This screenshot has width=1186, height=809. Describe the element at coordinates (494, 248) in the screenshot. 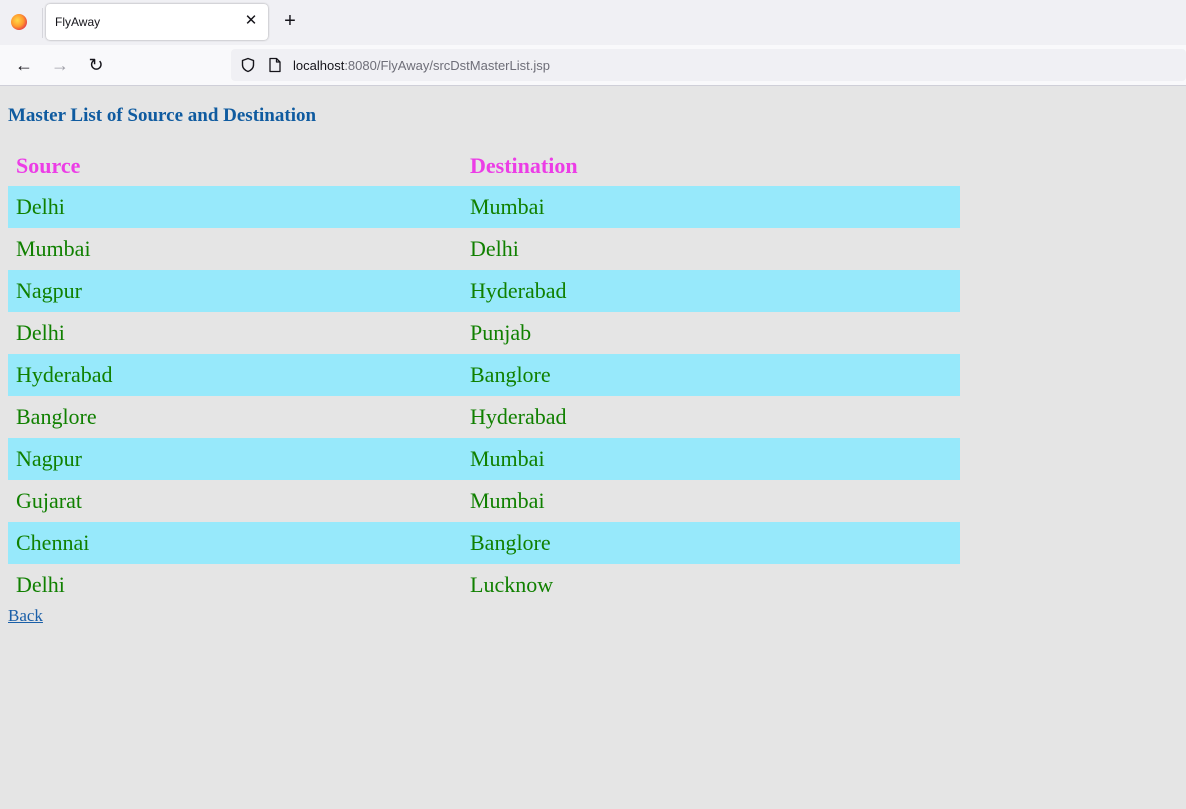

I see `destination-cell: Delhi` at that location.